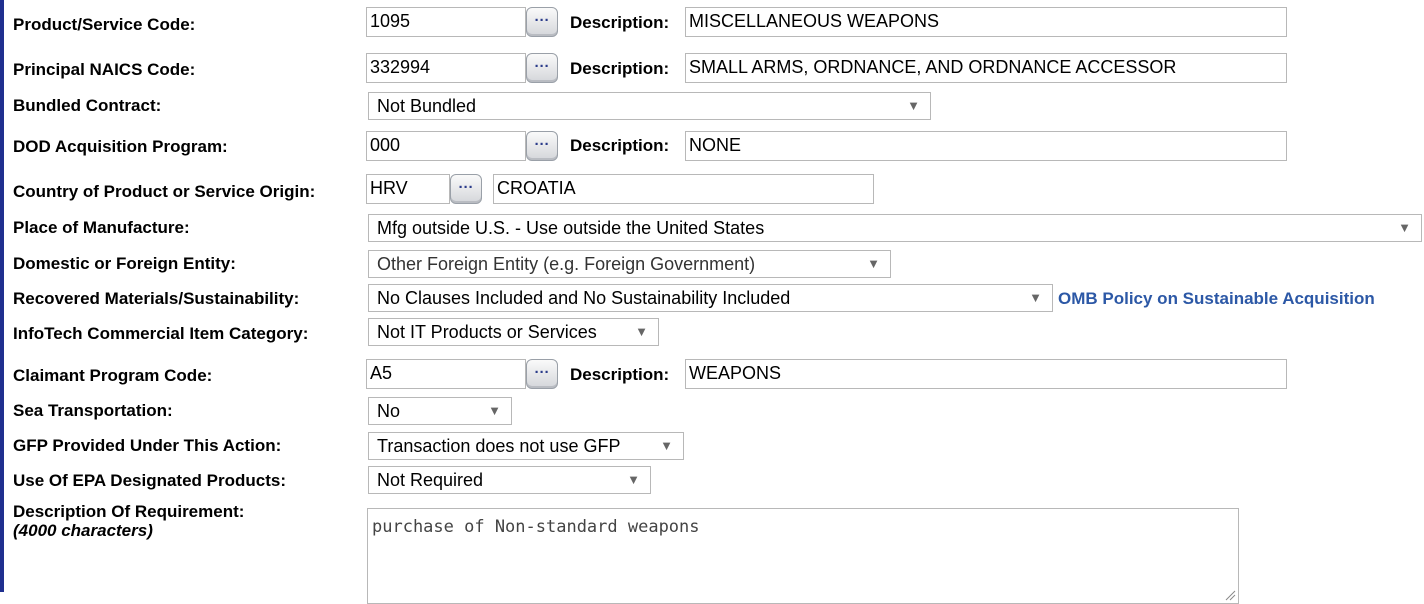 The height and width of the screenshot is (604, 1424). What do you see at coordinates (620, 22) in the screenshot?
I see `psc-description-label: Description:` at bounding box center [620, 22].